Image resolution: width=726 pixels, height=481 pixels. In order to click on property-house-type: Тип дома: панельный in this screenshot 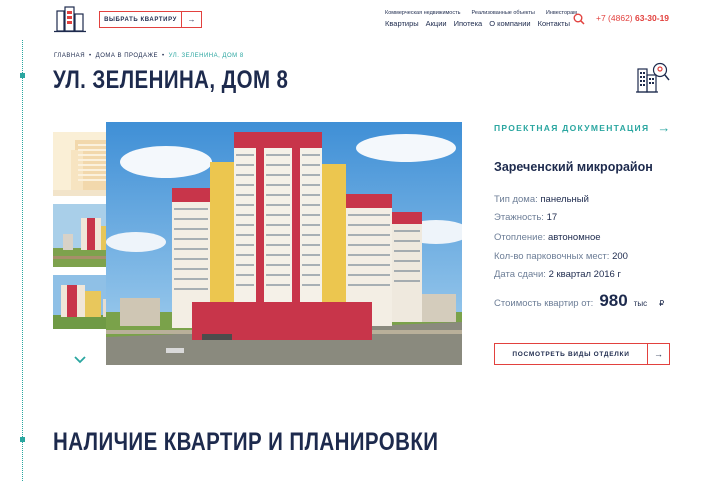, I will do `click(541, 199)`.